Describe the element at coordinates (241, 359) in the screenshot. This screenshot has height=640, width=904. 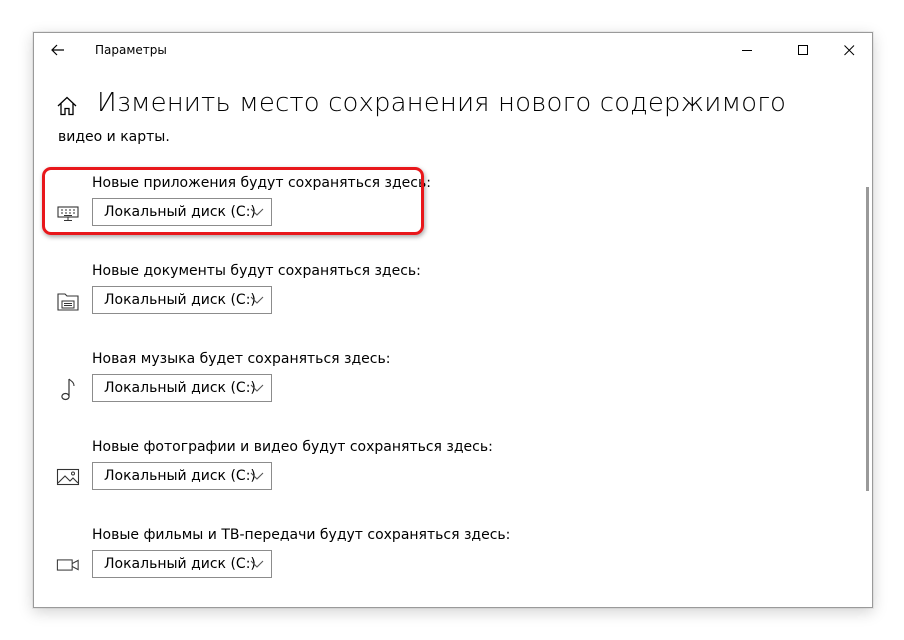
I see `setting-label: Новая музыка будет сохраняться здесь:` at that location.